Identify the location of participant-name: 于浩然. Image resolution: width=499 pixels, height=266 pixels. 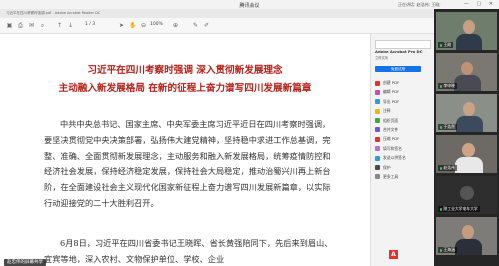
(449, 126).